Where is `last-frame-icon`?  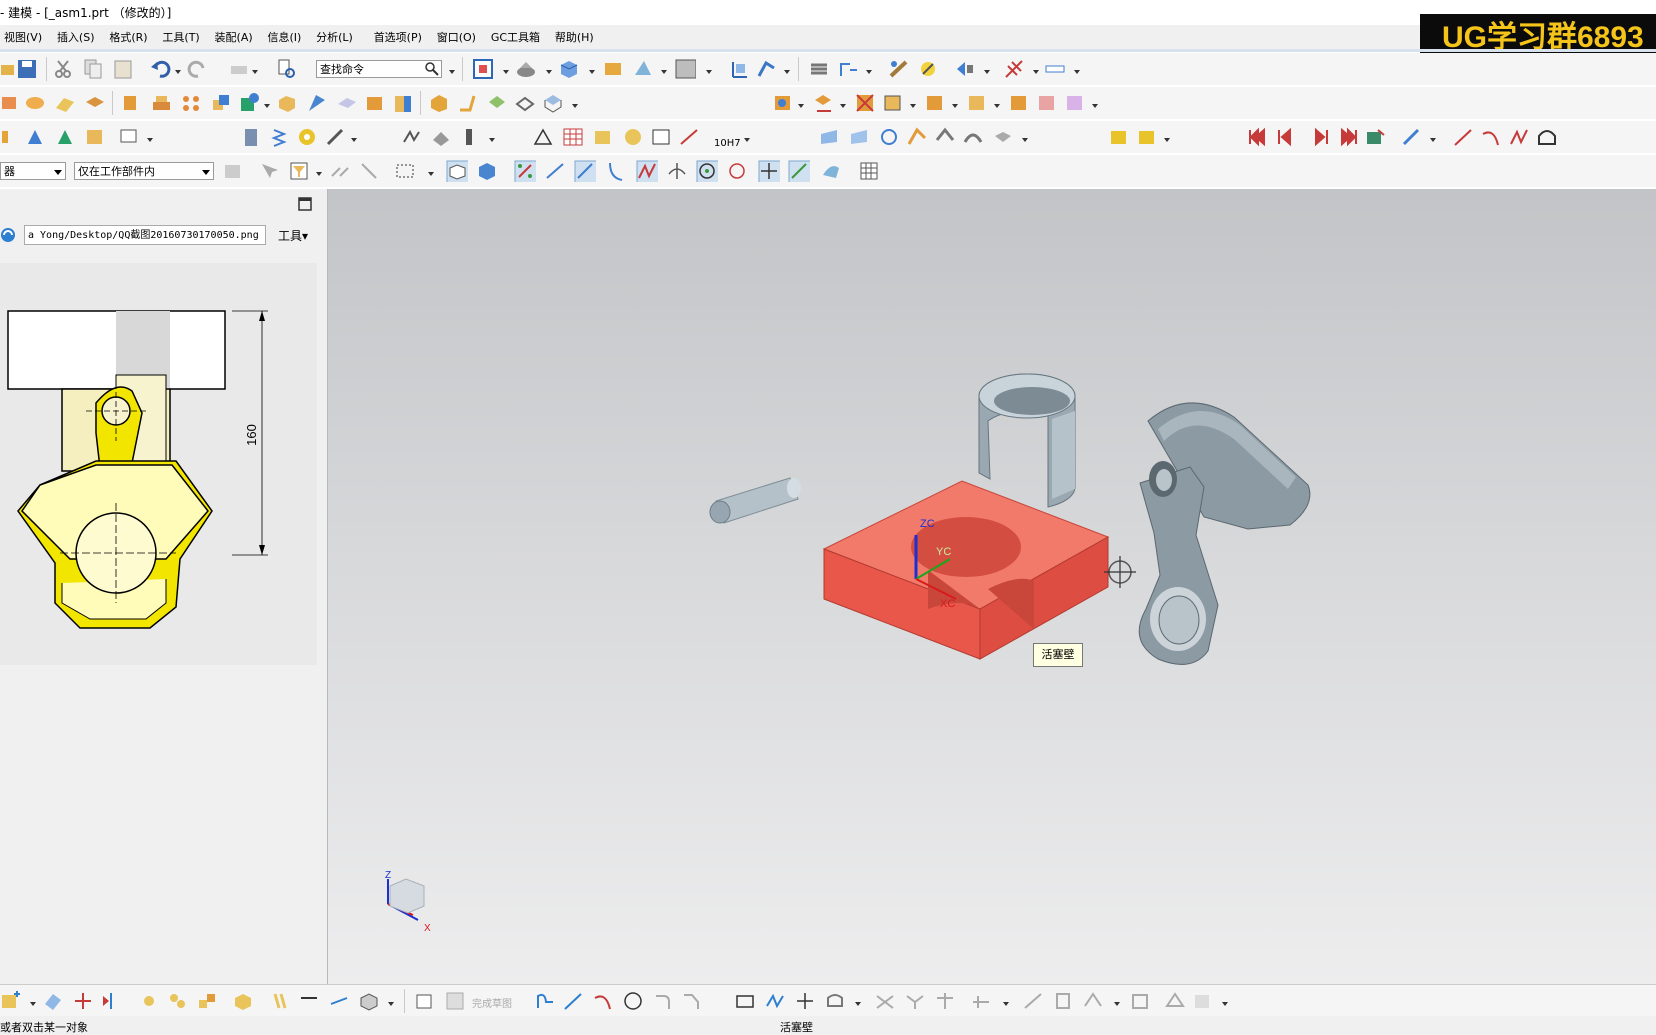 last-frame-icon is located at coordinates (1349, 137).